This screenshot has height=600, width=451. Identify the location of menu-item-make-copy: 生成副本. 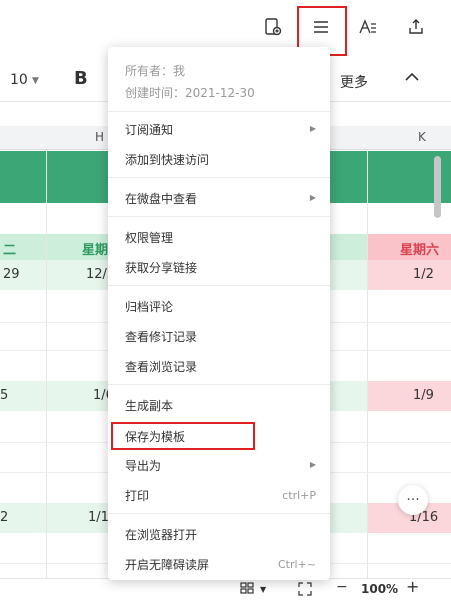
(219, 405).